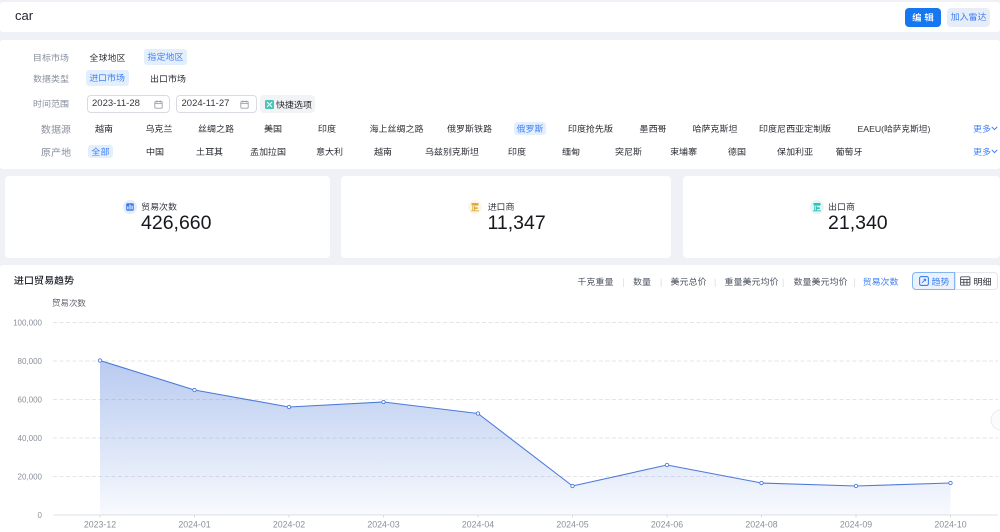  Describe the element at coordinates (30, 400) in the screenshot. I see `svg-text: 60,000` at that location.